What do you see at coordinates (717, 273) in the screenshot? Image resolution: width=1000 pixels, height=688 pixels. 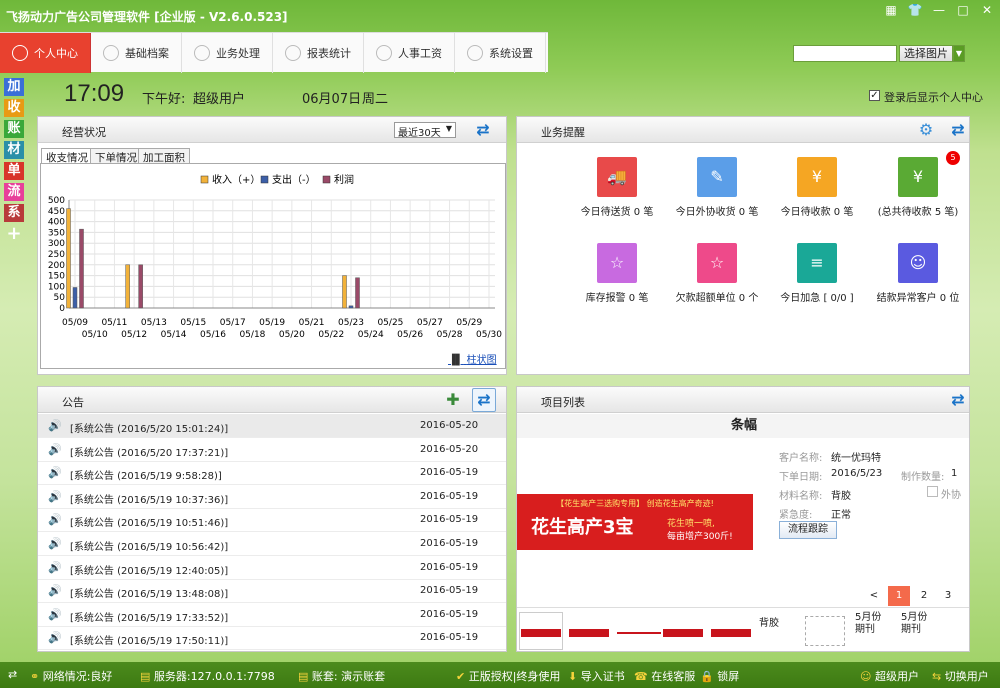 I see `biz-item: ☆ 欠款超额单位 0 个` at bounding box center [717, 273].